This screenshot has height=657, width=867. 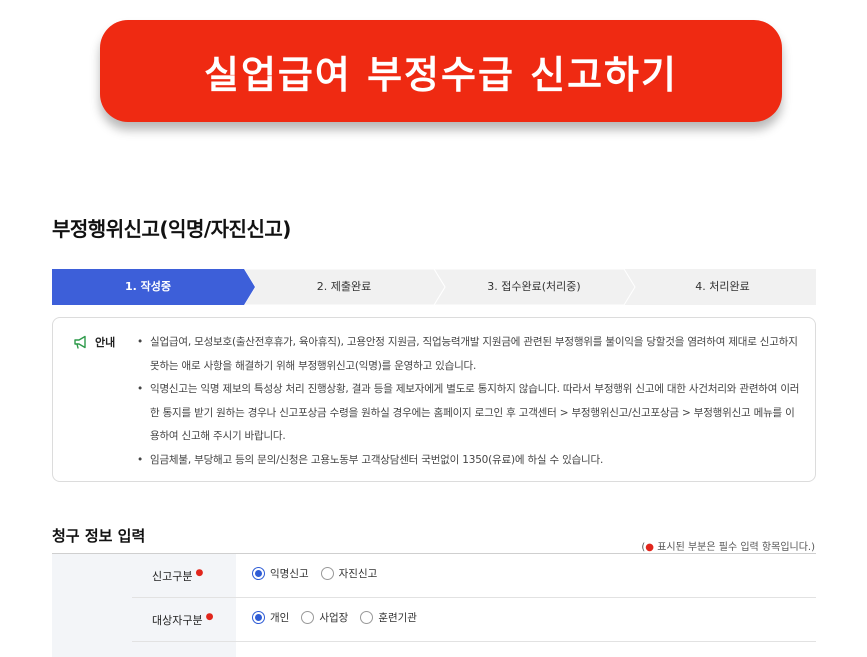 I want to click on required-note: (● 표시된 부분은 필수 입력 항목입니다.), so click(x=728, y=545).